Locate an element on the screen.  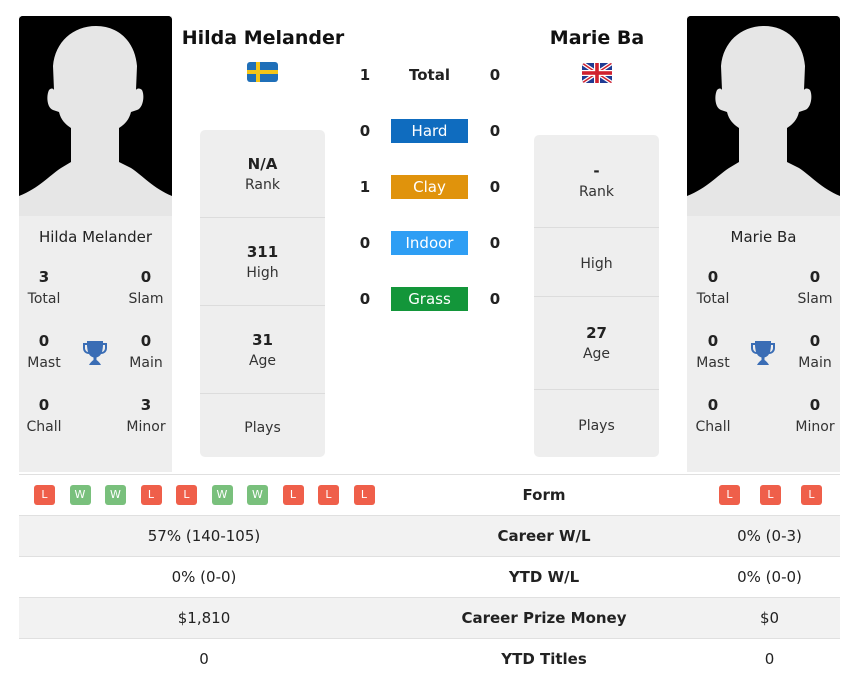
uk-flag-icon is located at coordinates (597, 73).